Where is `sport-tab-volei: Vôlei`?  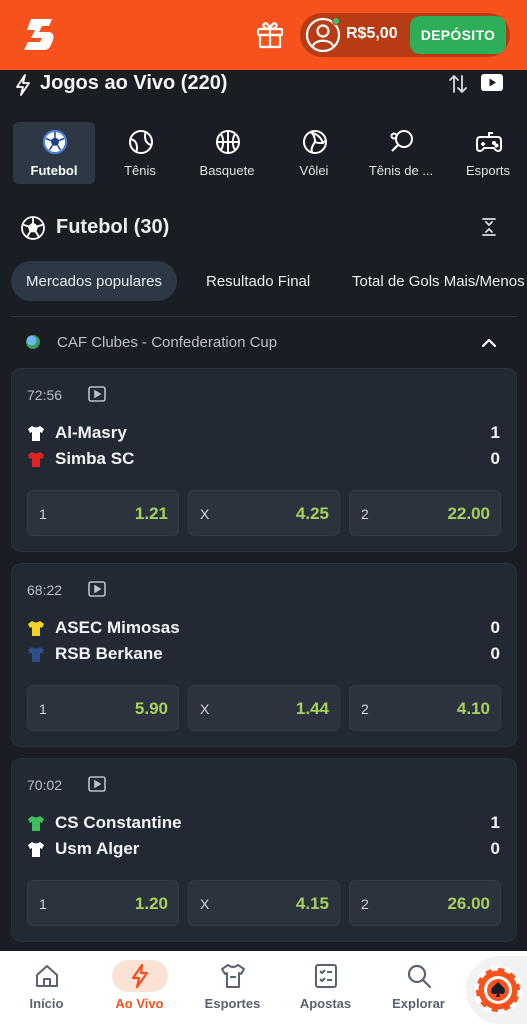
sport-tab-volei: Vôlei is located at coordinates (314, 153).